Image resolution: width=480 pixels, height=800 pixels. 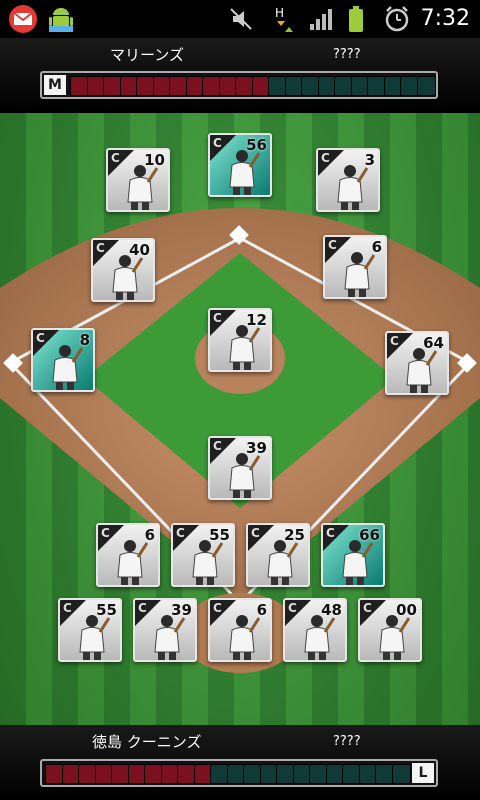 I want to click on top-team-panel: マリーンズ ???? M, so click(x=240, y=75).